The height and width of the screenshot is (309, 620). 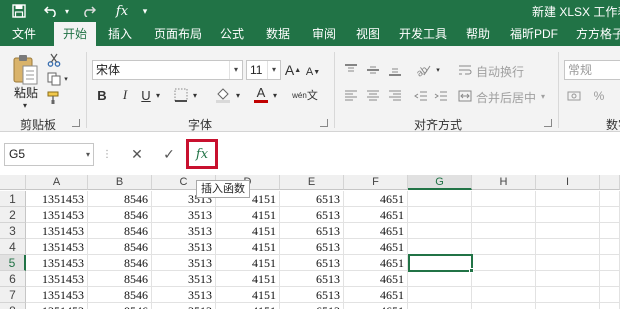 I want to click on row-header: 2, so click(x=13, y=215).